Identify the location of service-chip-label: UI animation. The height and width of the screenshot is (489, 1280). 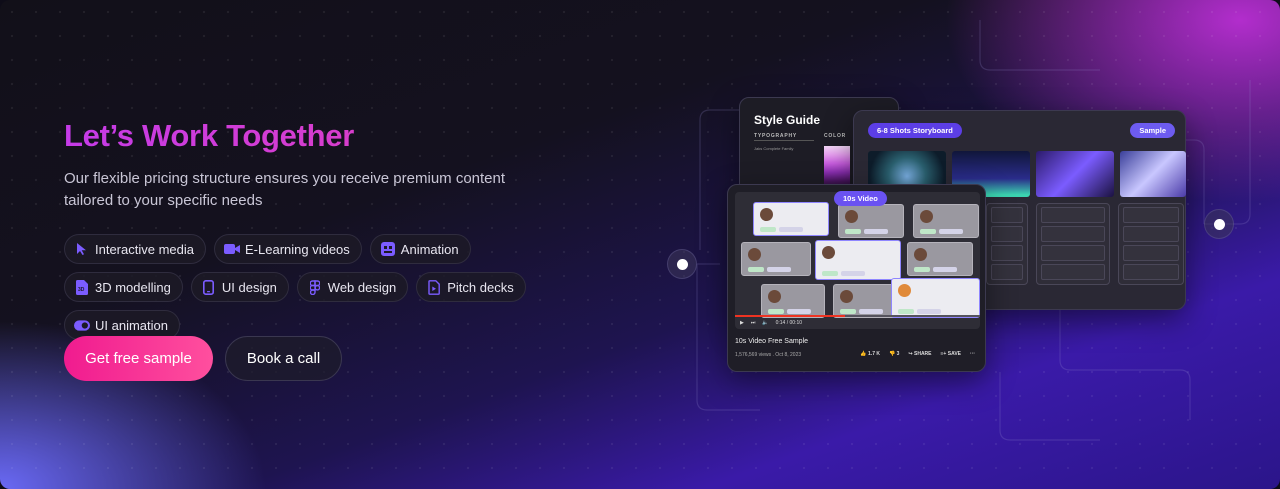
(131, 325).